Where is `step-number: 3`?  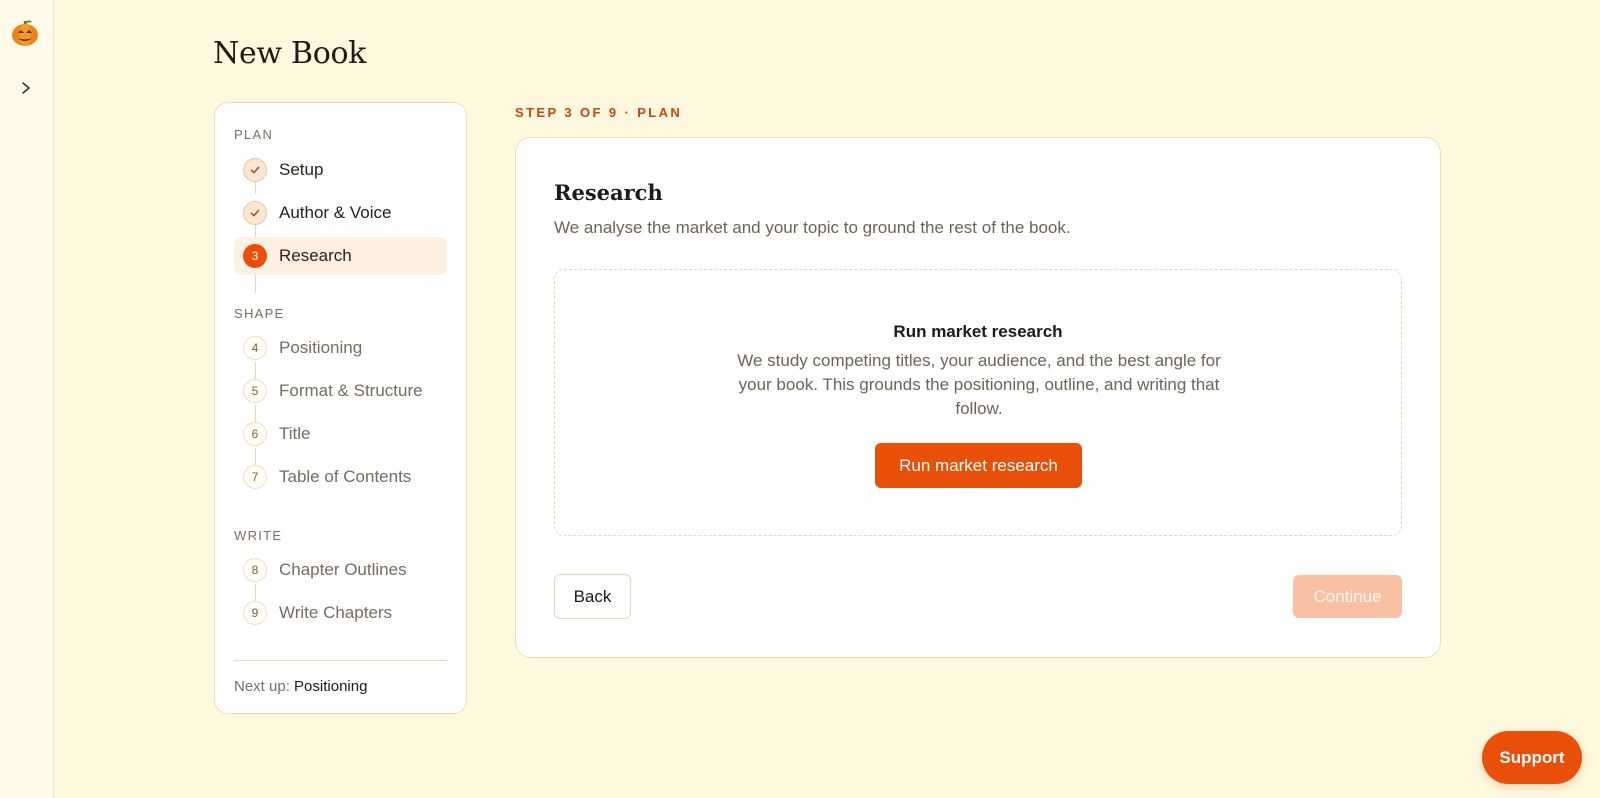
step-number: 3 is located at coordinates (255, 256).